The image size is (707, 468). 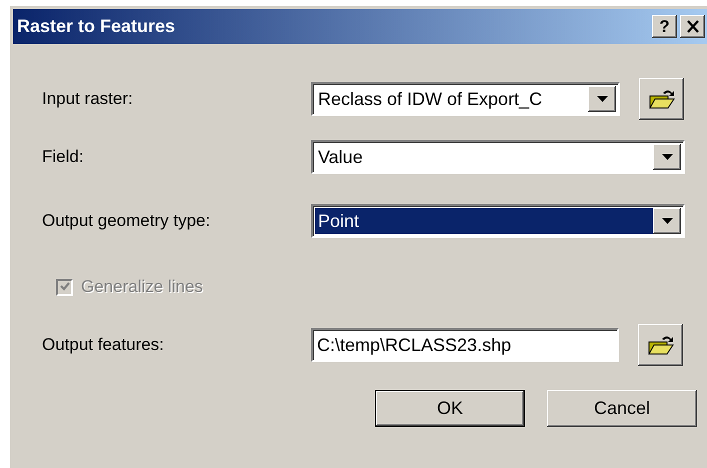 What do you see at coordinates (127, 221) in the screenshot?
I see `field-label: Output geometry type:` at bounding box center [127, 221].